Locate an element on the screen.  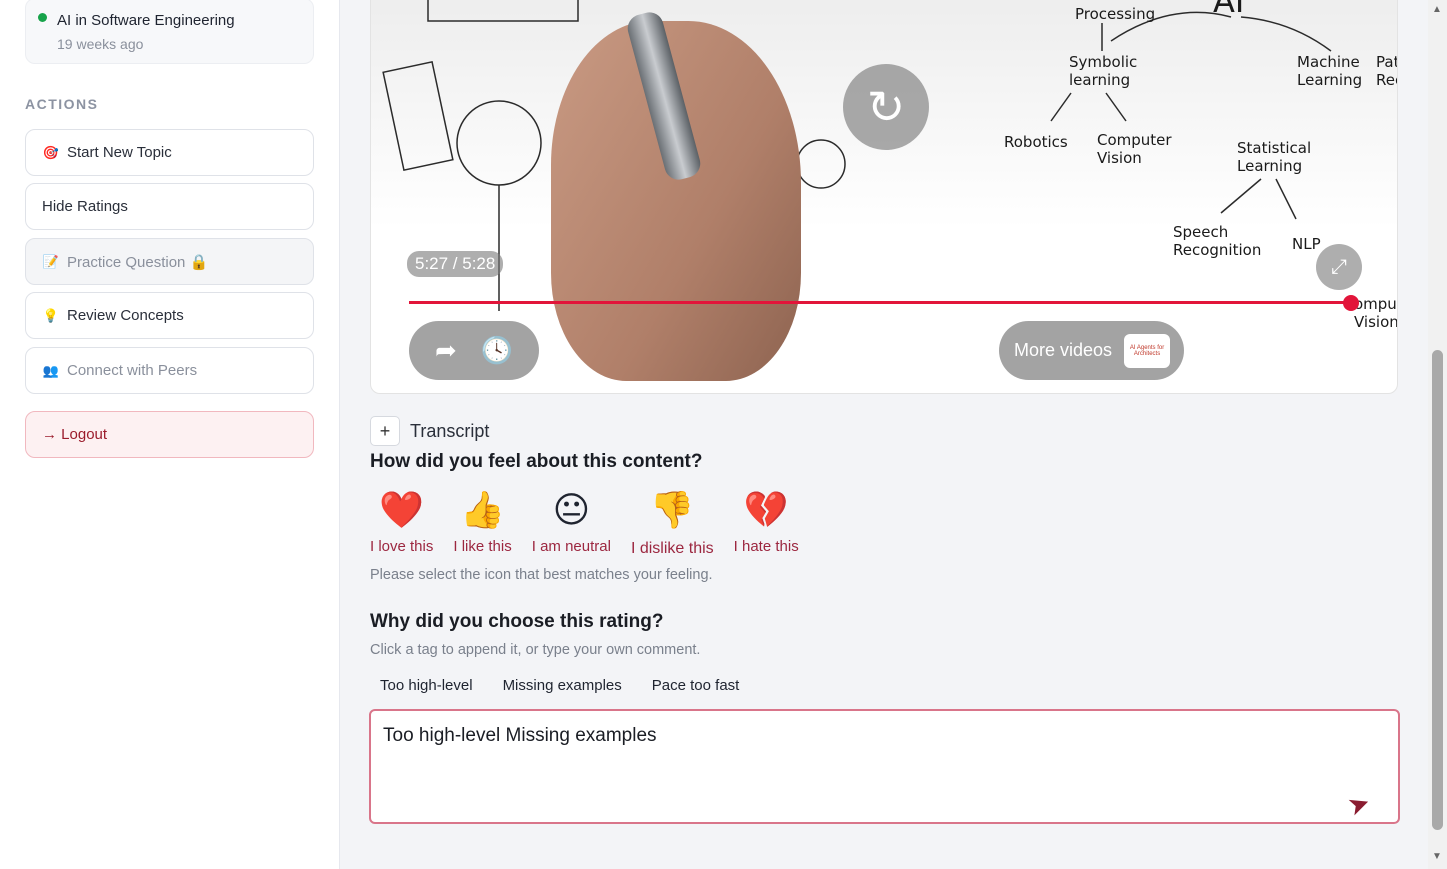
start-new-topic-button: 🎯 Start New Topic is located at coordinates (169, 152).